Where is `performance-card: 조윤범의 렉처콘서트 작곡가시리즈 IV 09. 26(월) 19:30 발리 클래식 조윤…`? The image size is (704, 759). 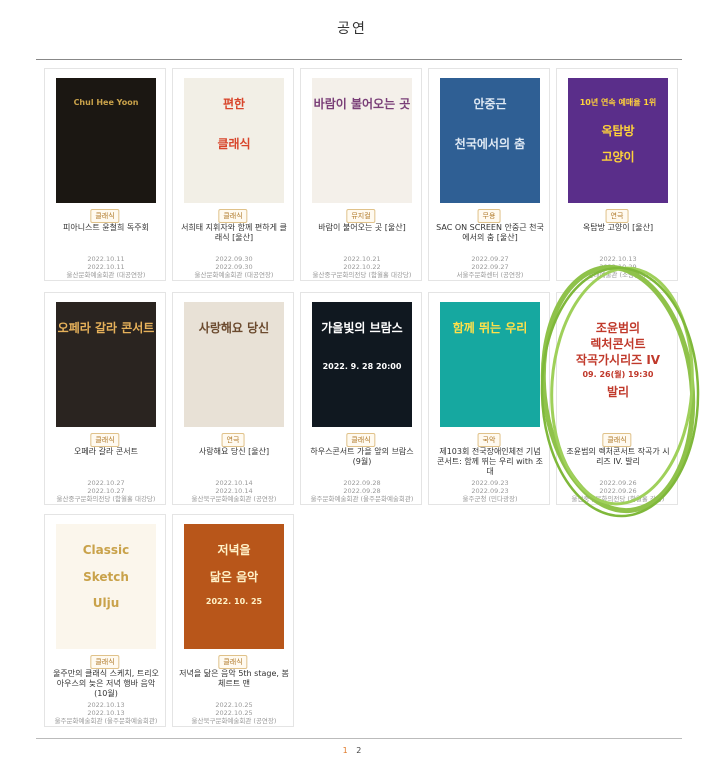
performance-card: 조윤범의 렉처콘서트 작곡가시리즈 IV 09. 26(월) 19:30 발리 클래식 조윤… is located at coordinates (617, 398).